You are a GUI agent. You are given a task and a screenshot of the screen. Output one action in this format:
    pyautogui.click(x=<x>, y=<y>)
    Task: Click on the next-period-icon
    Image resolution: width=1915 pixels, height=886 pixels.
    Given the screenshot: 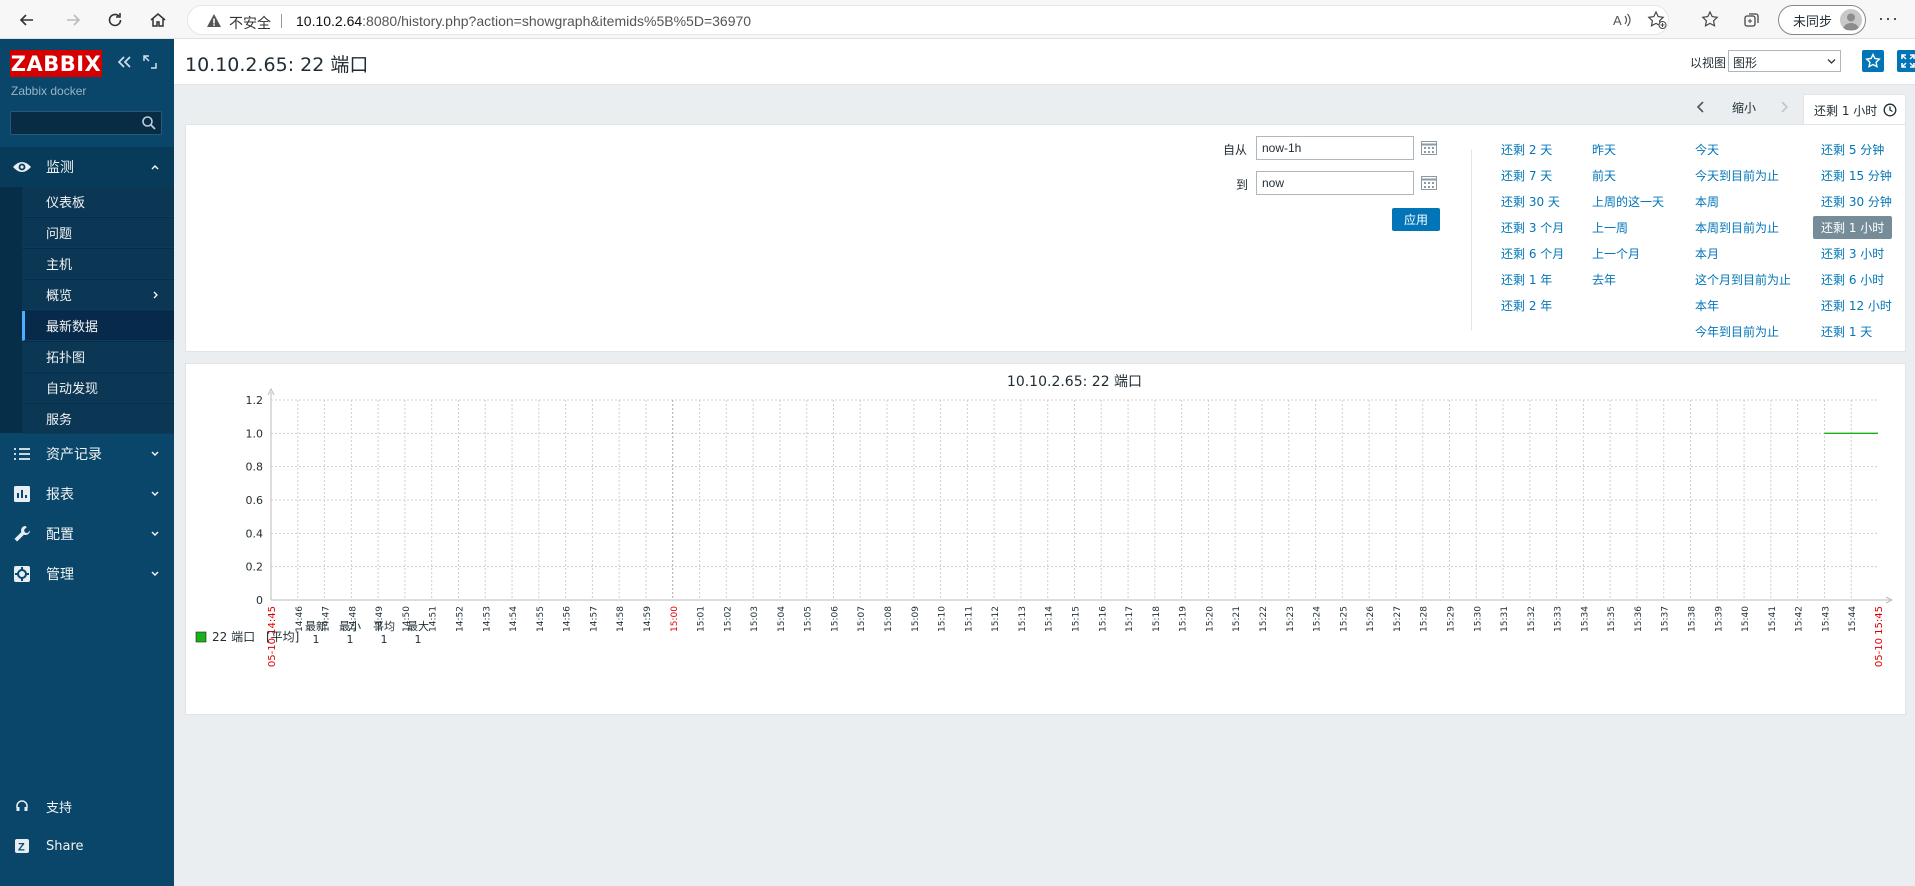 What is the action you would take?
    pyautogui.click(x=1784, y=107)
    